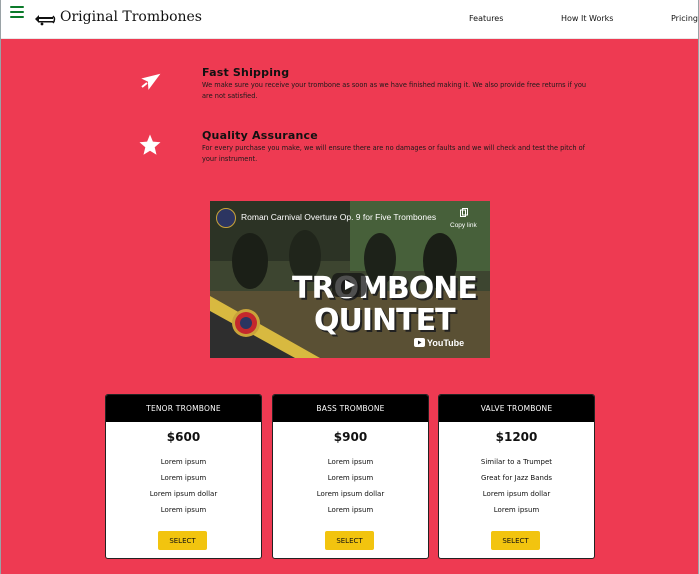 Image resolution: width=699 pixels, height=574 pixels. I want to click on nav-link-pricing: Pricing, so click(684, 18).